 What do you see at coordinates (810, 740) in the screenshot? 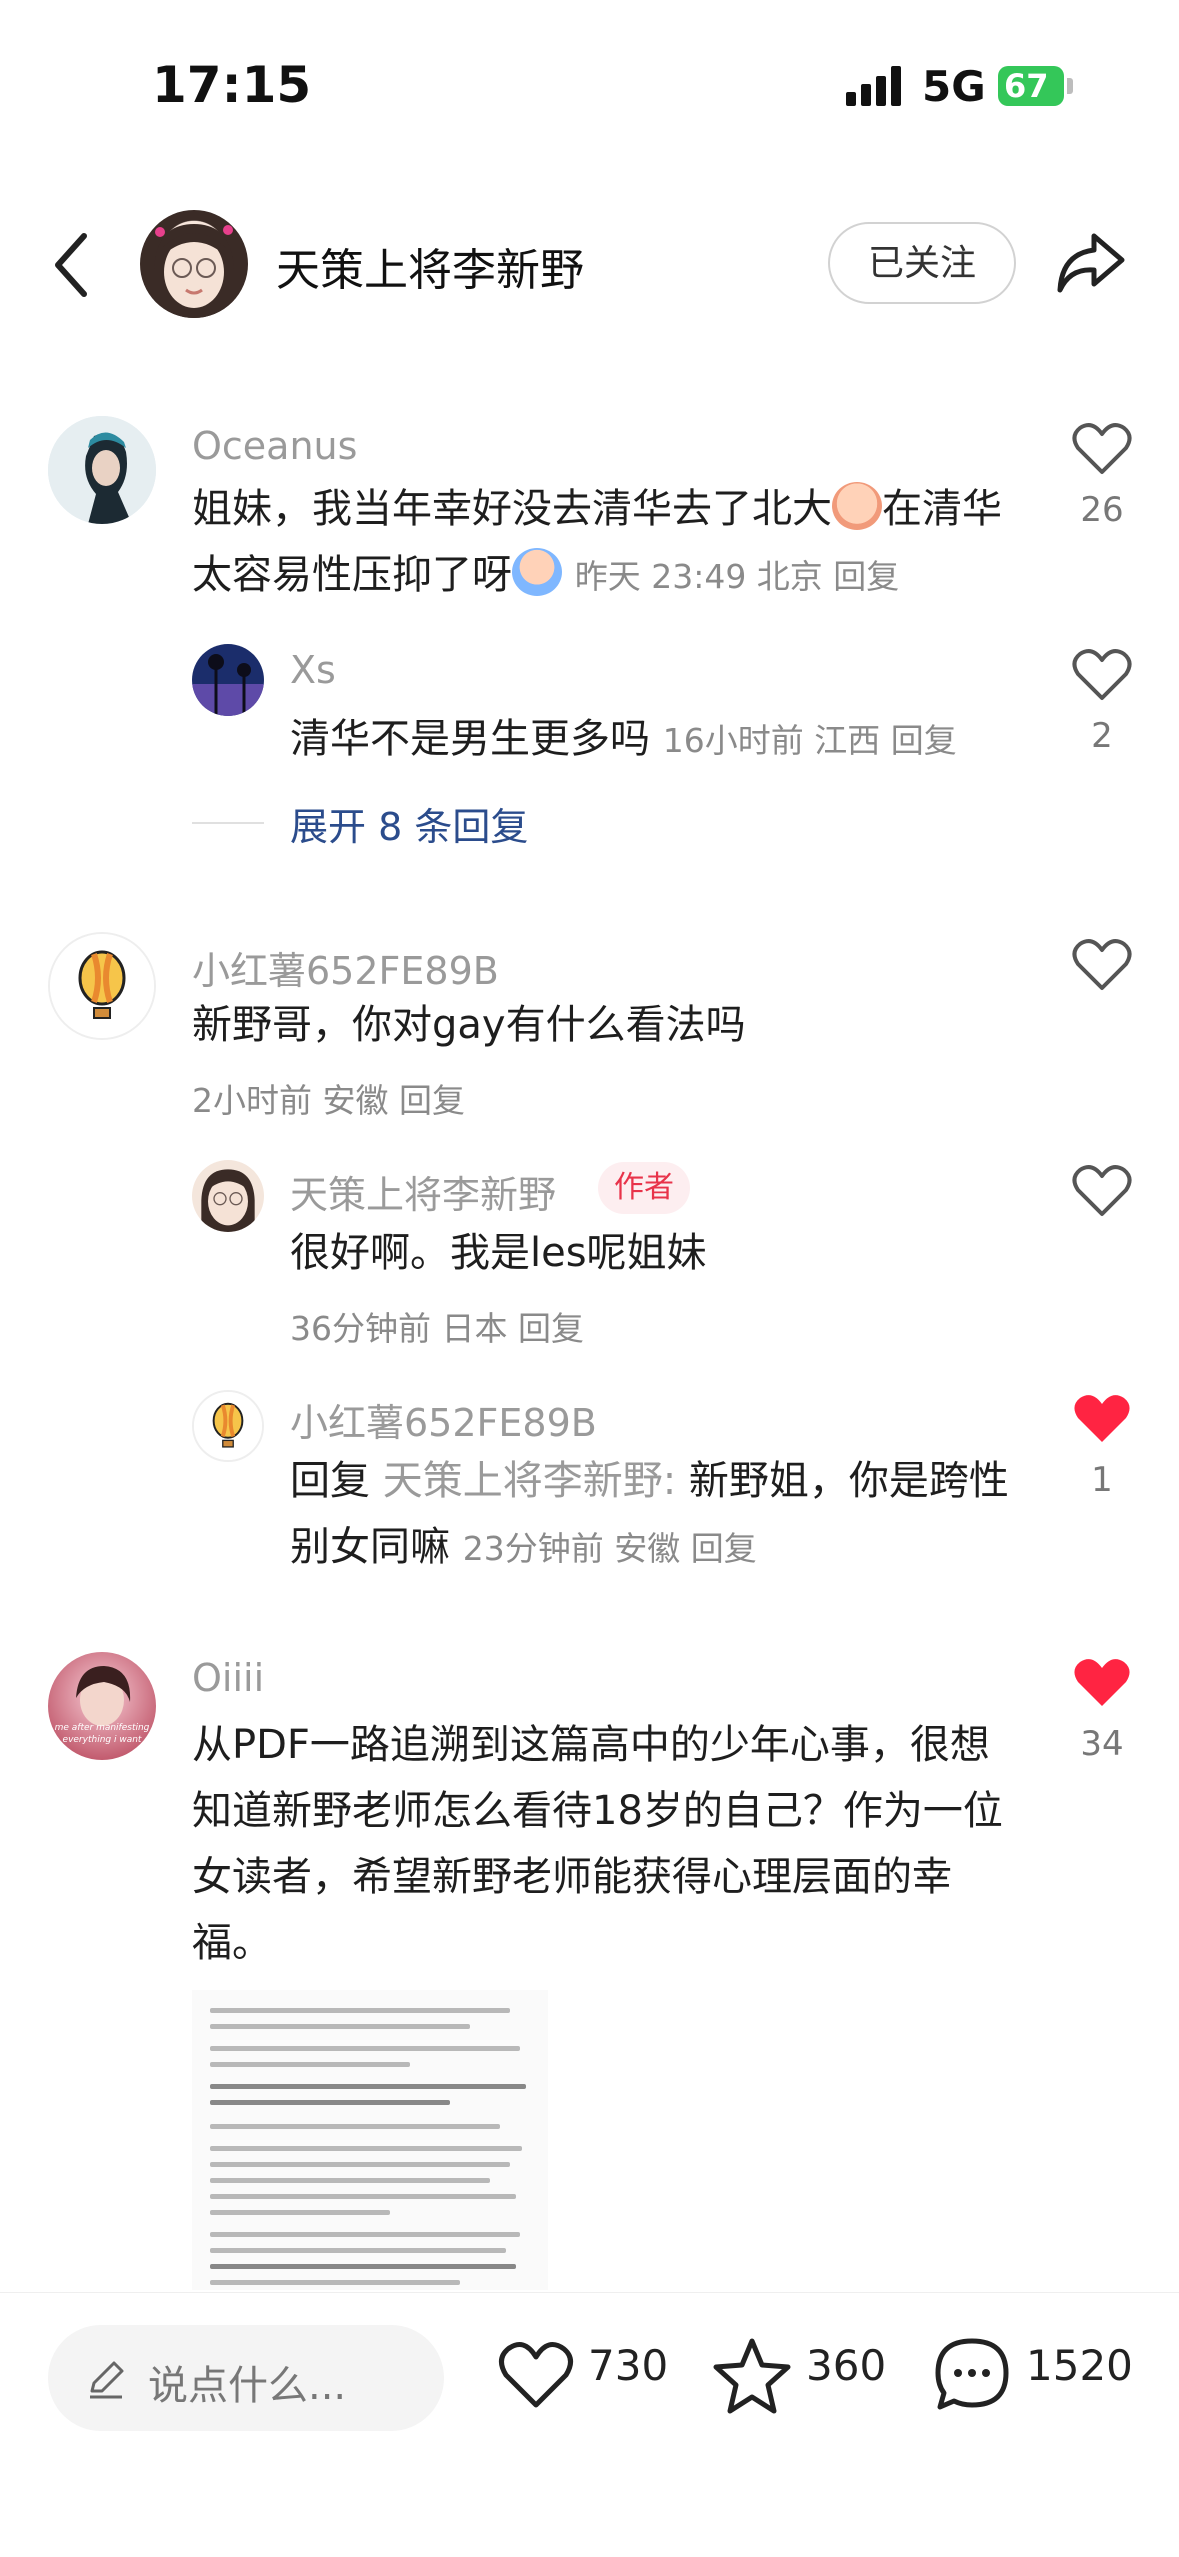
I see `reply-meta: 16小时前 江西 回复` at bounding box center [810, 740].